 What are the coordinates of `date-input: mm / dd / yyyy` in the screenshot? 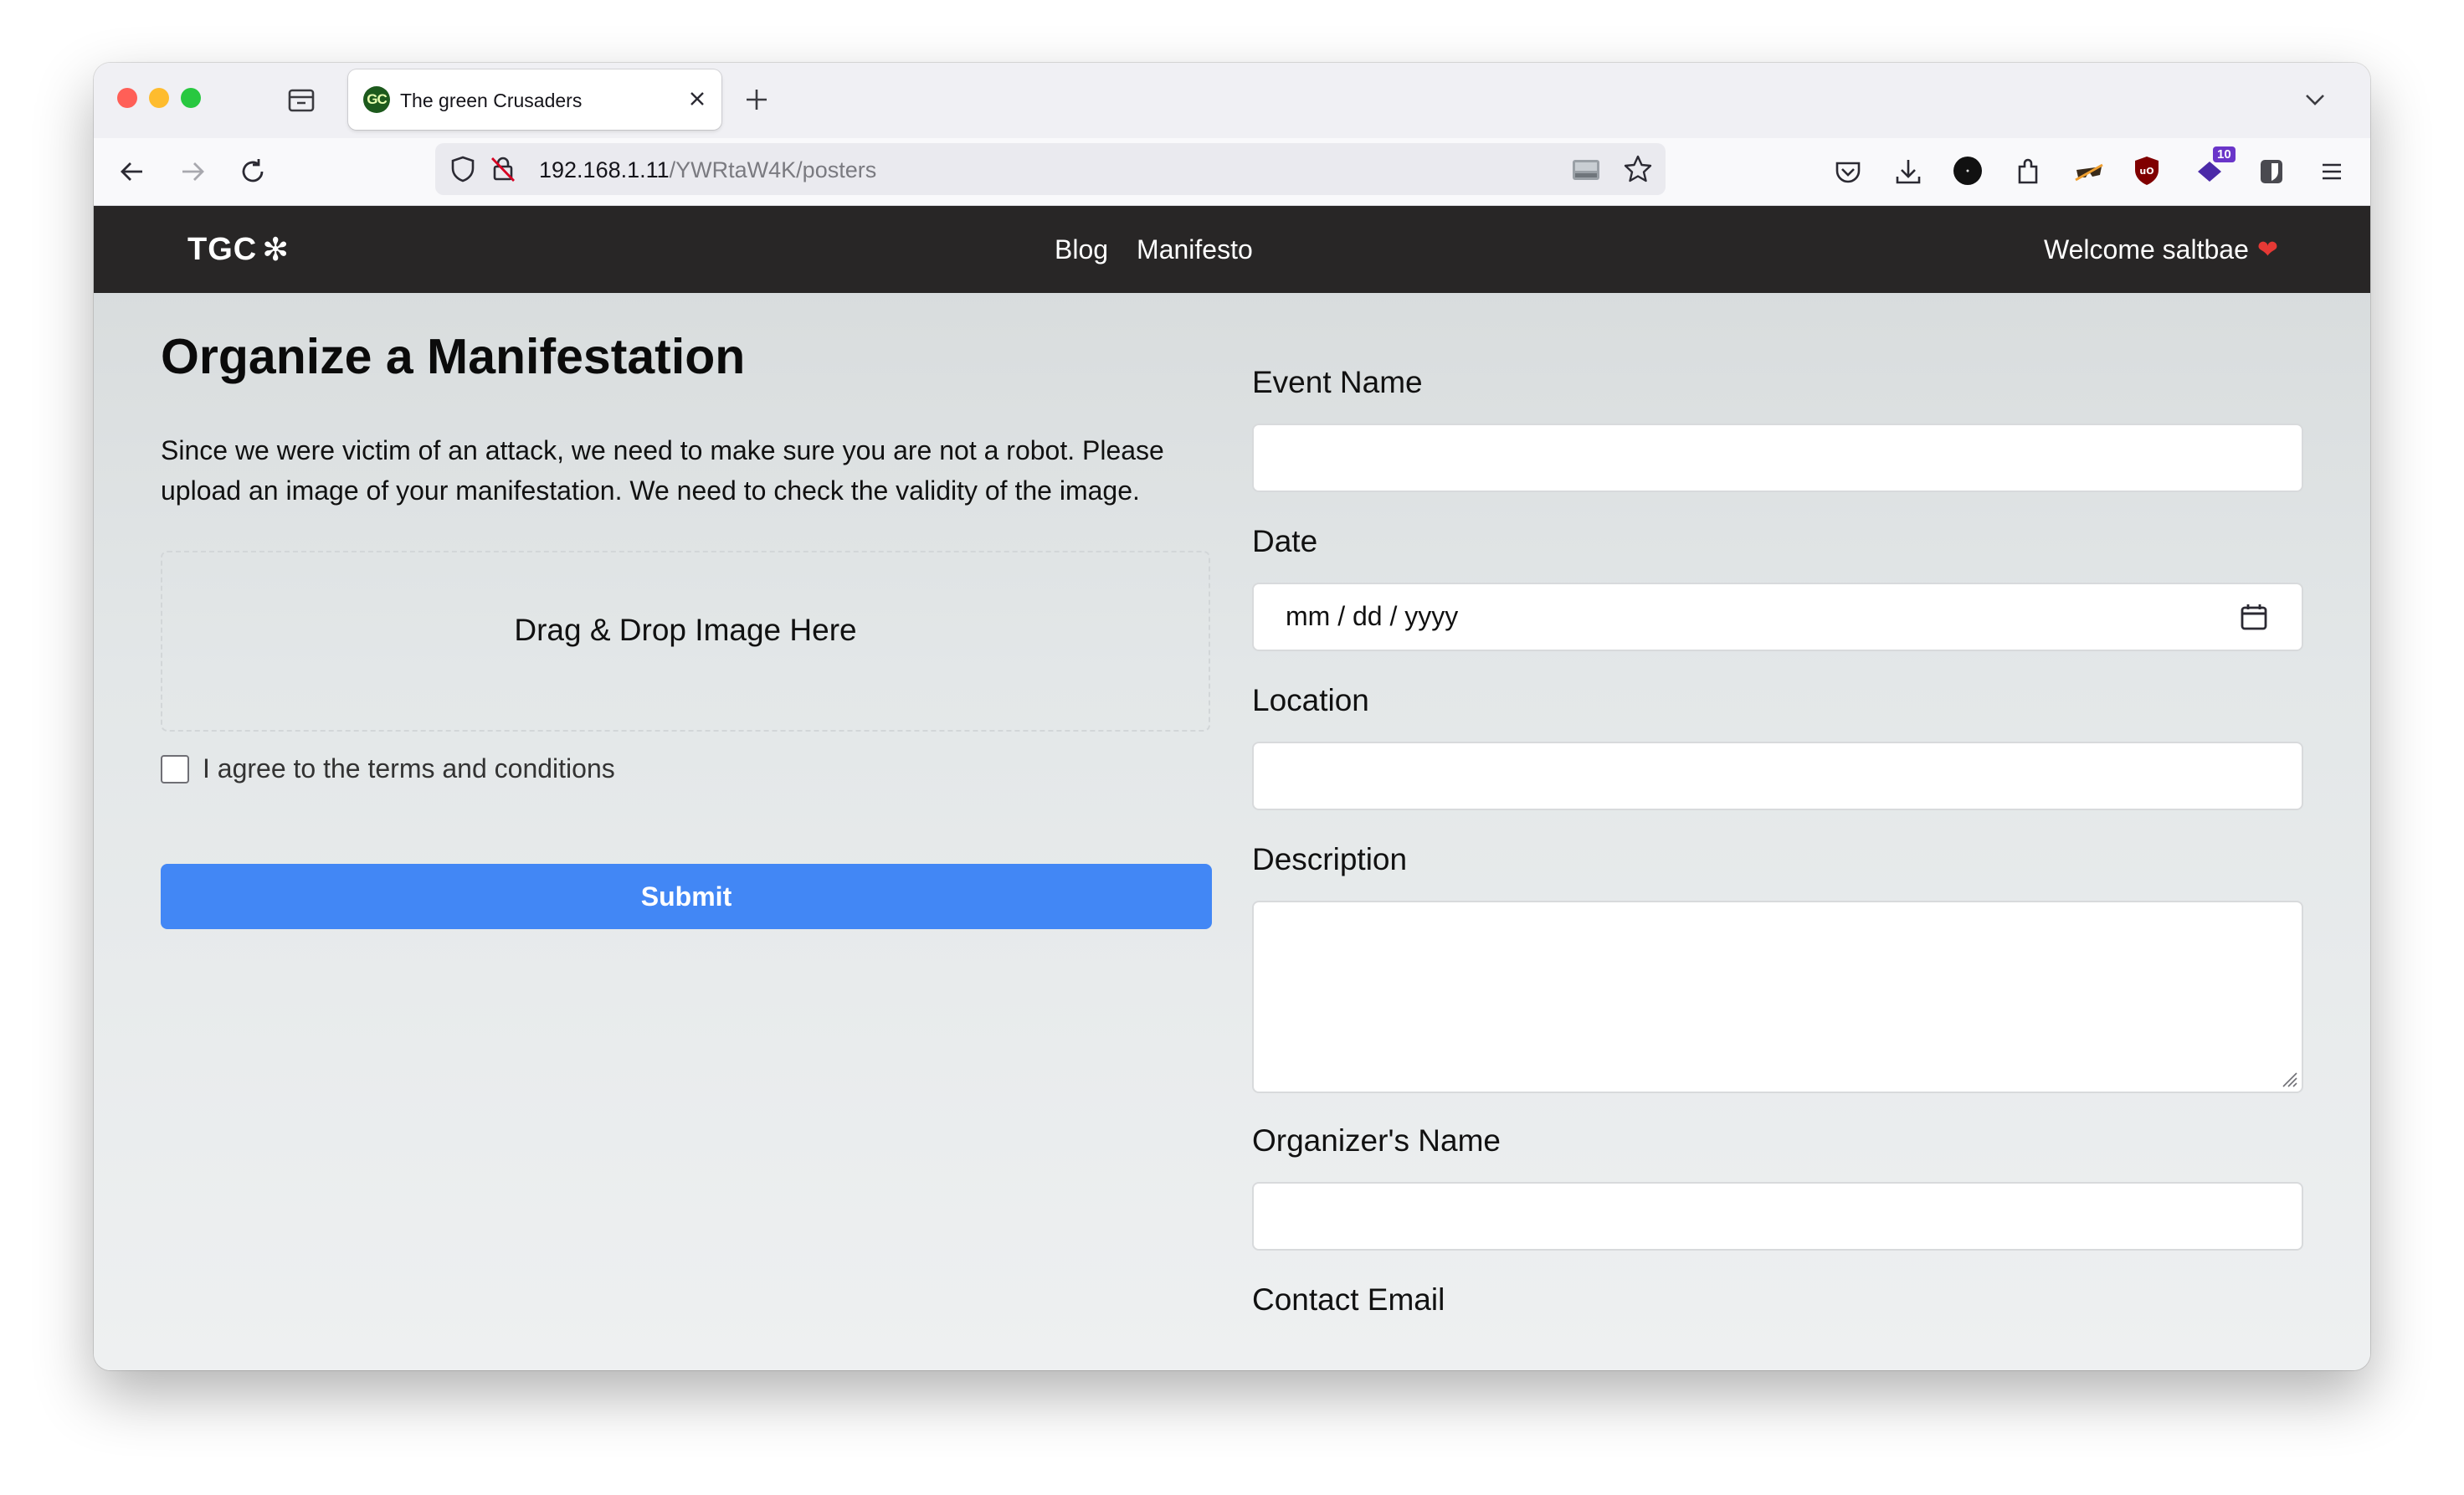 It's located at (1777, 617).